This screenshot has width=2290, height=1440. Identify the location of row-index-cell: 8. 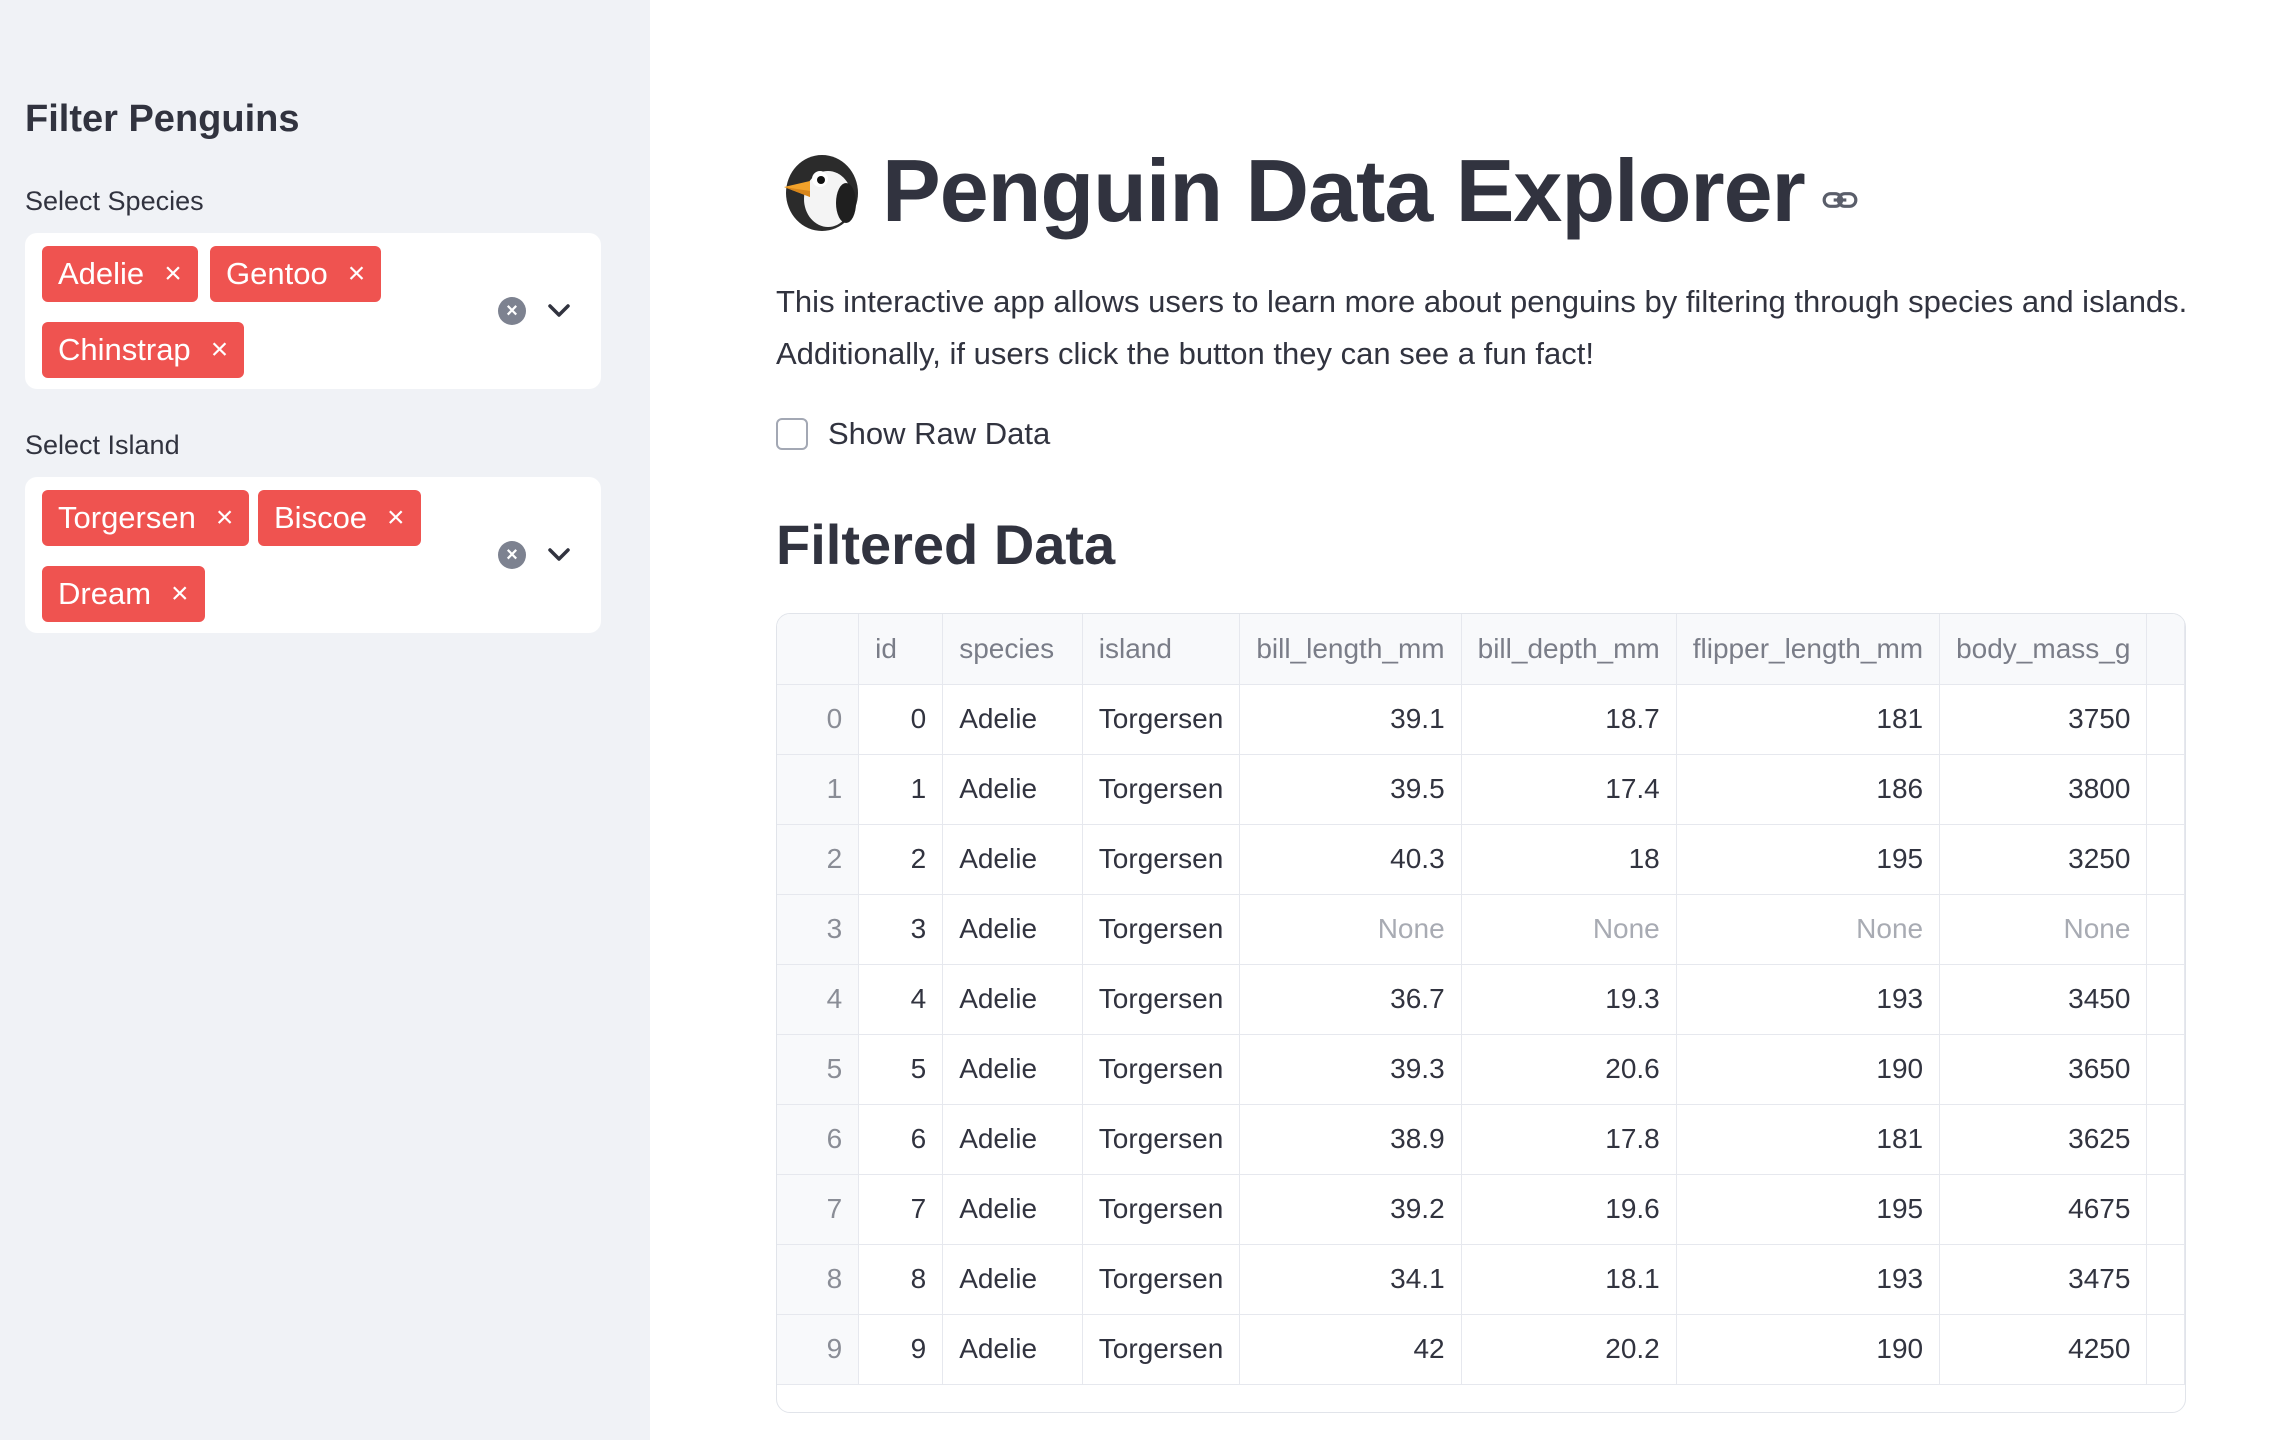
(818, 1279).